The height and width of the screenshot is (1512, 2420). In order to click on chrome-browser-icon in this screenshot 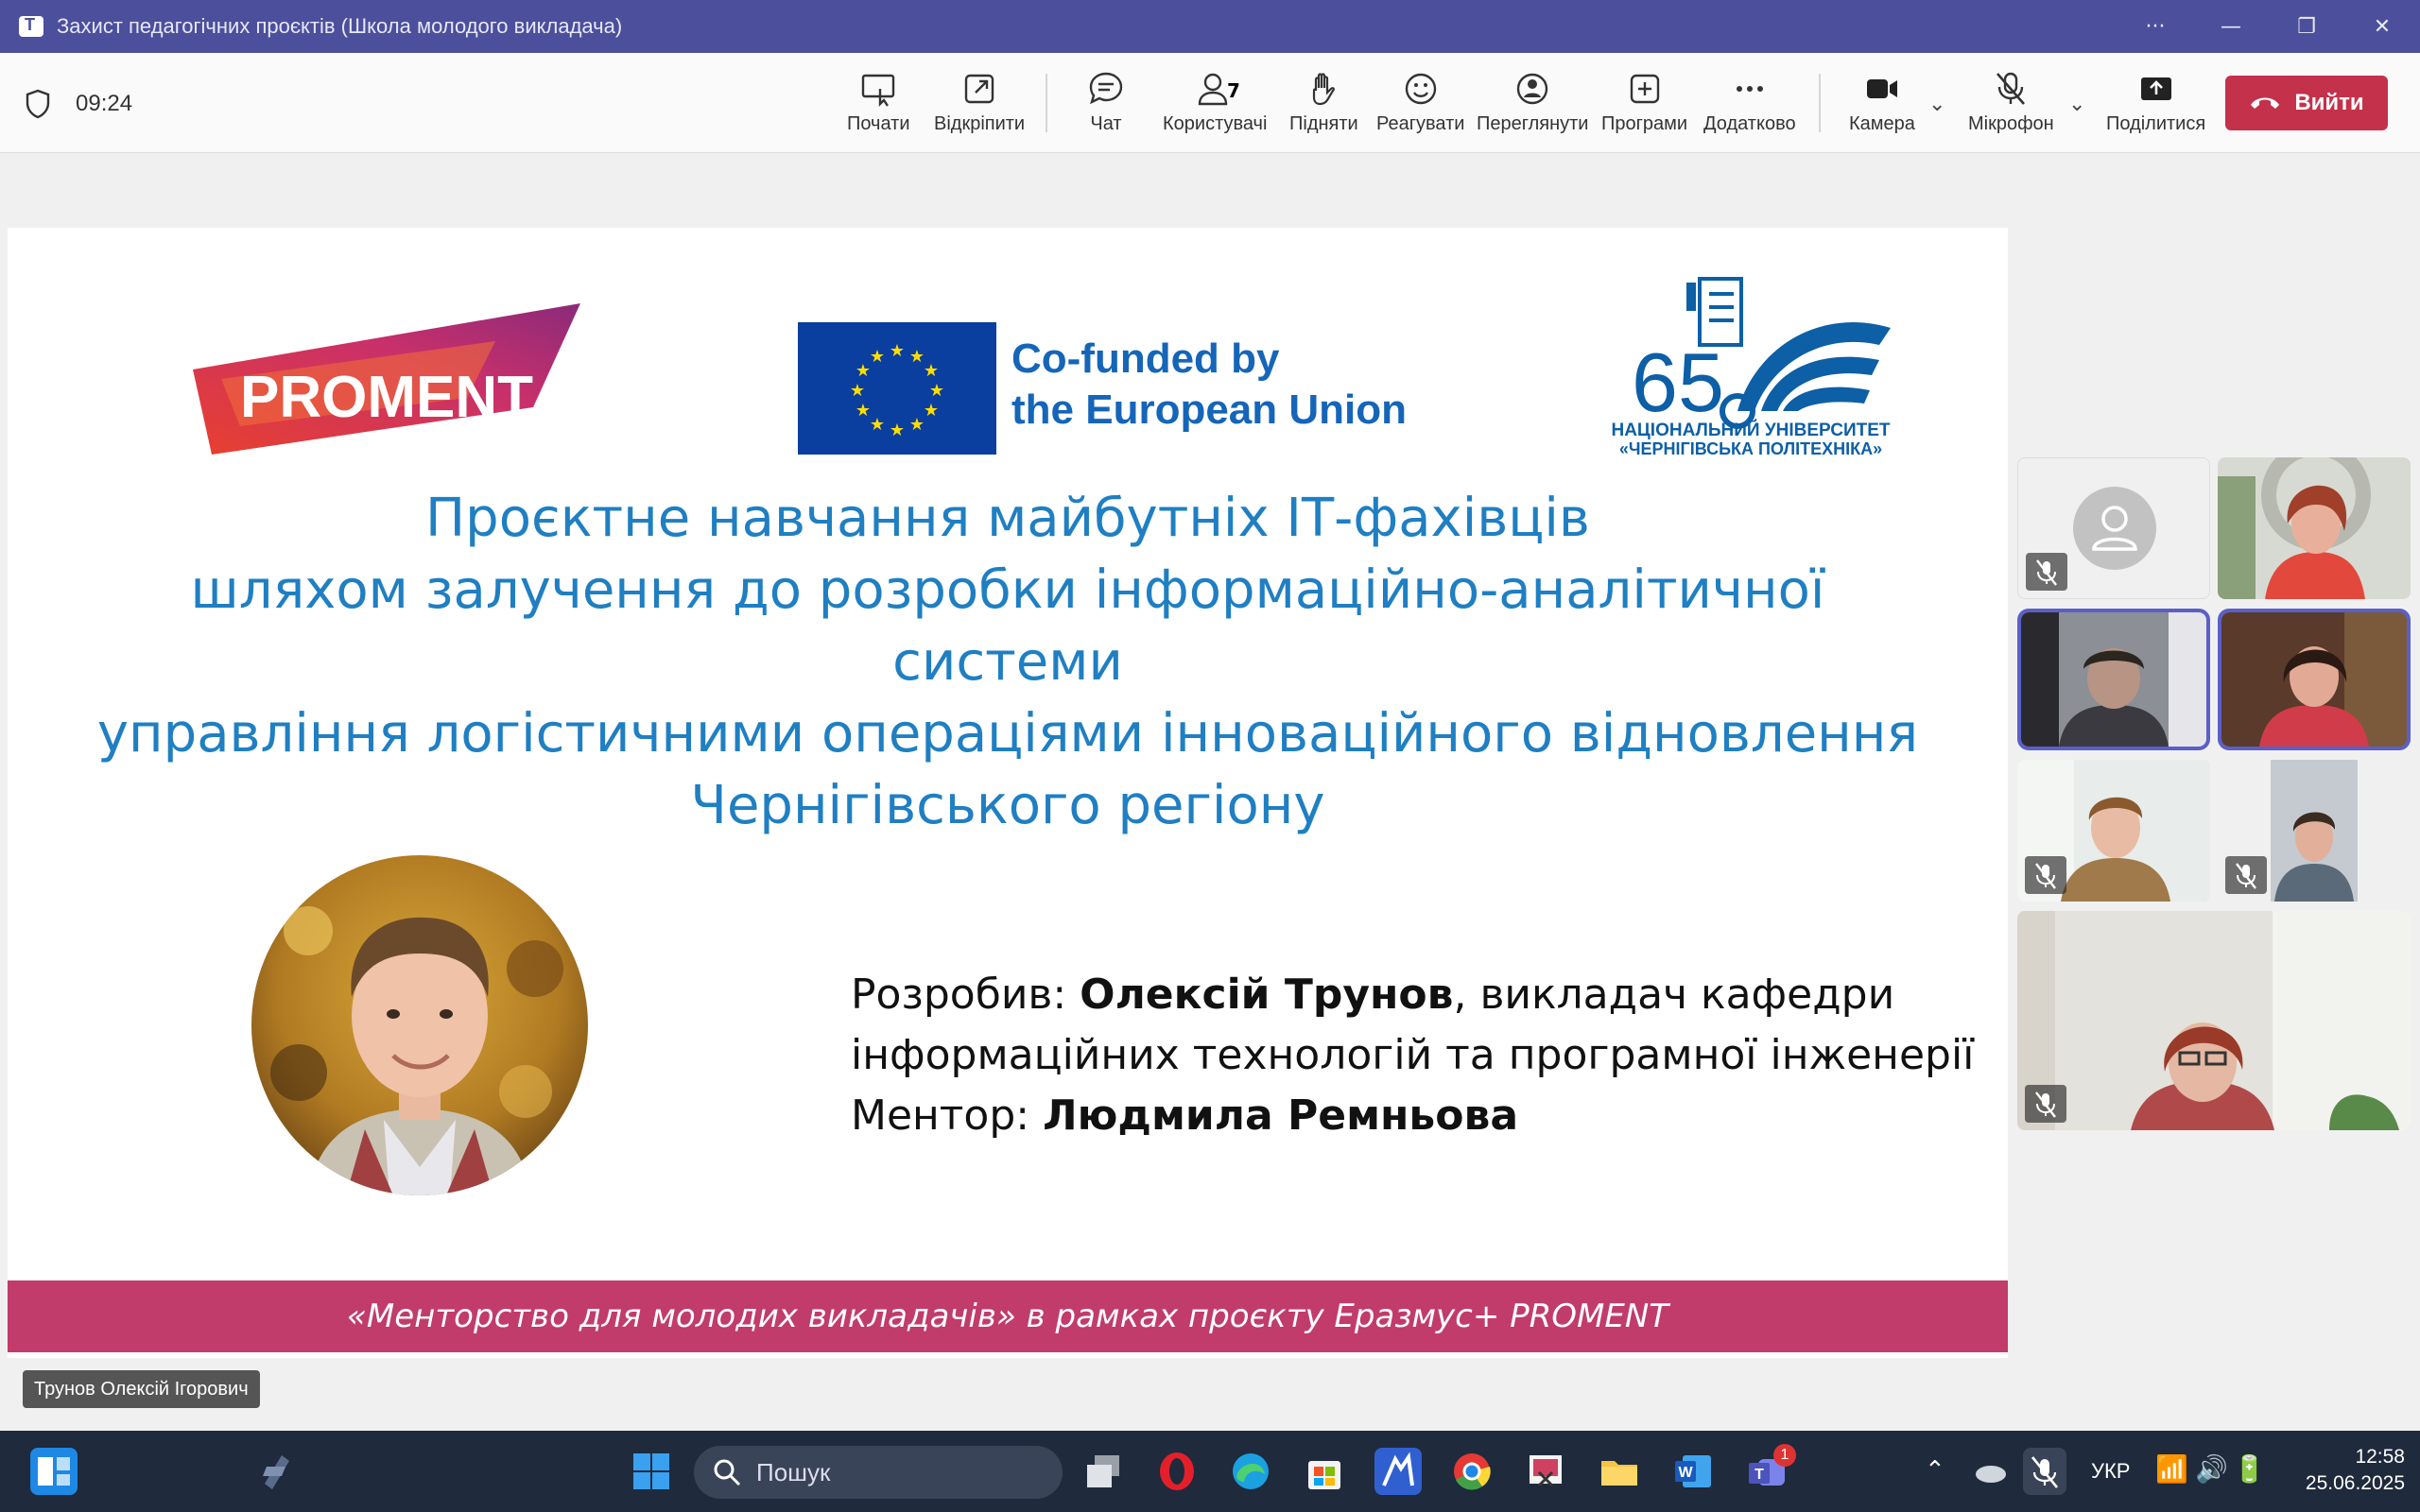, I will do `click(1471, 1471)`.